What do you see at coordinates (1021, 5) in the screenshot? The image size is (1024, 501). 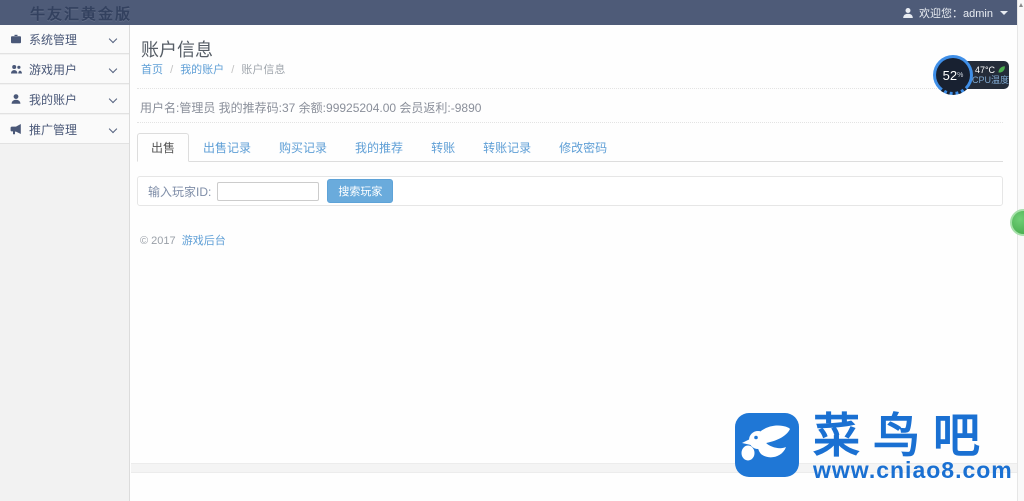 I see `scroll-up-arrow-icon` at bounding box center [1021, 5].